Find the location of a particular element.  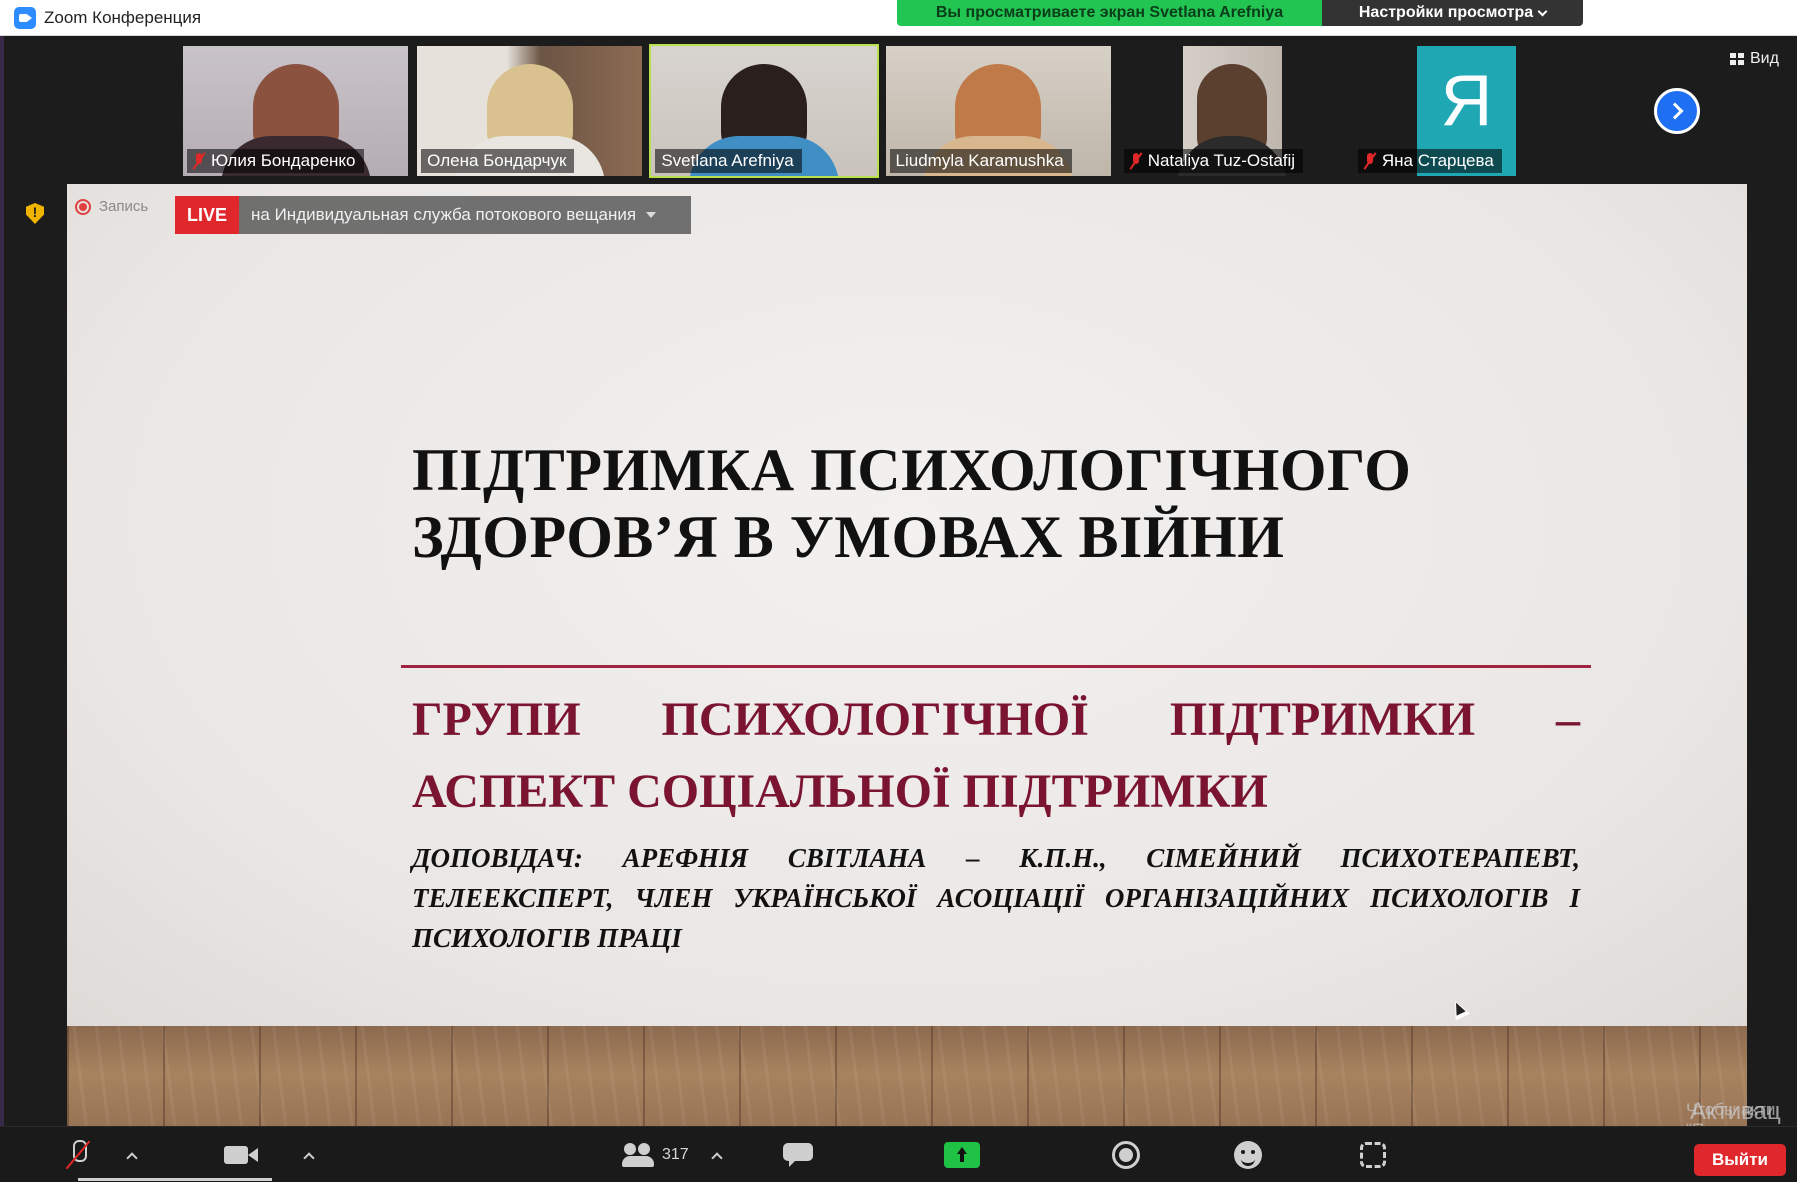

grid-icon is located at coordinates (1737, 59).